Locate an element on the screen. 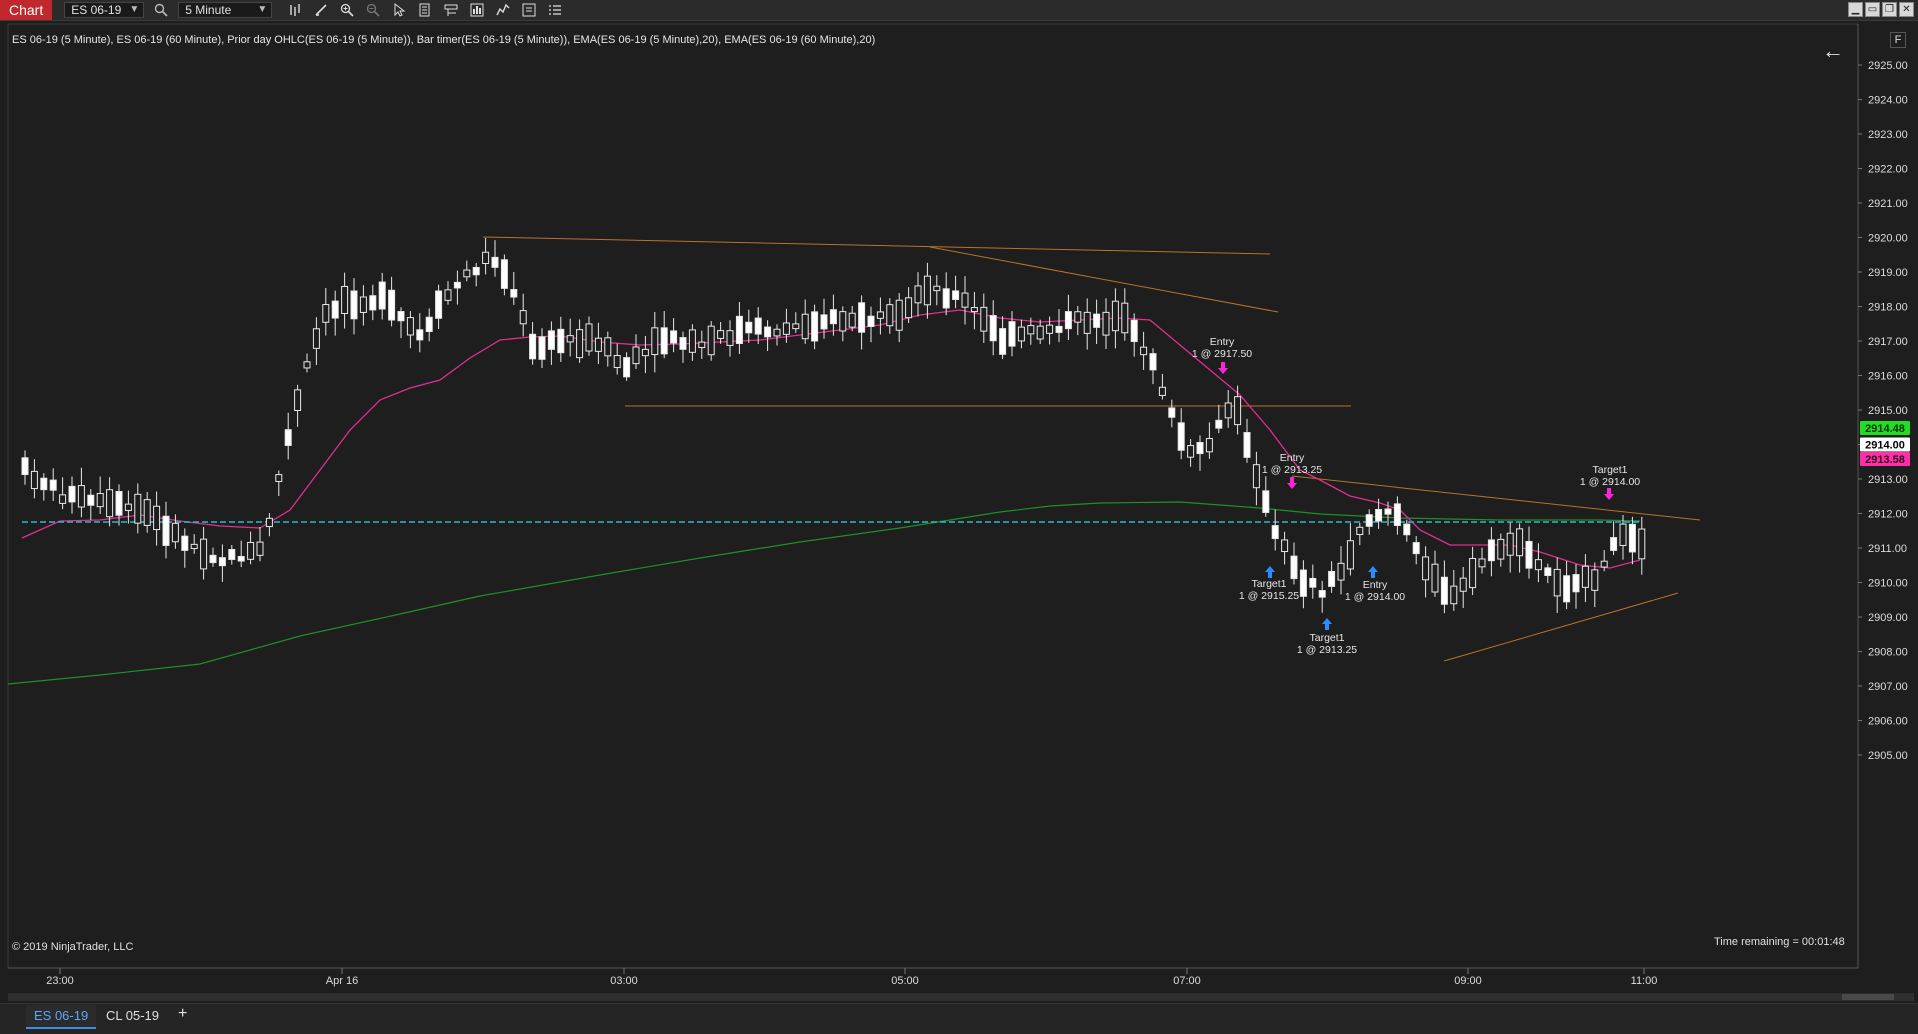 Image resolution: width=1918 pixels, height=1034 pixels. add-tab-button: + is located at coordinates (182, 1014).